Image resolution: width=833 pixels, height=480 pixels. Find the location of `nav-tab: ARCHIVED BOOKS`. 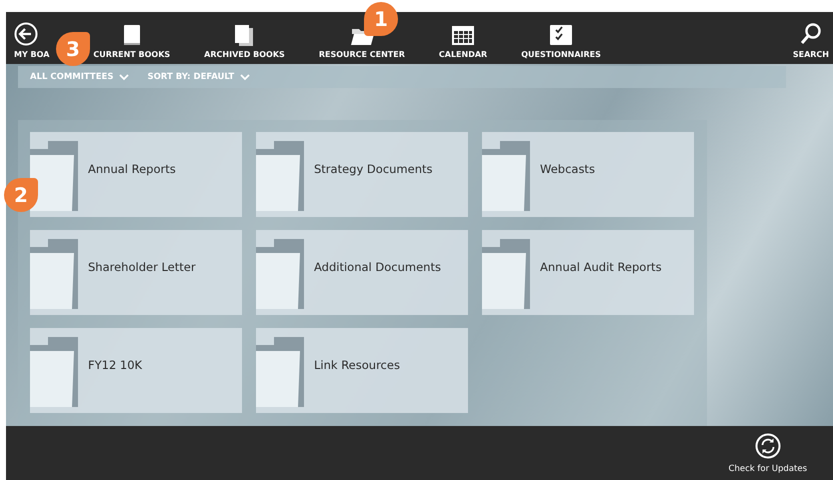

nav-tab: ARCHIVED BOOKS is located at coordinates (244, 41).